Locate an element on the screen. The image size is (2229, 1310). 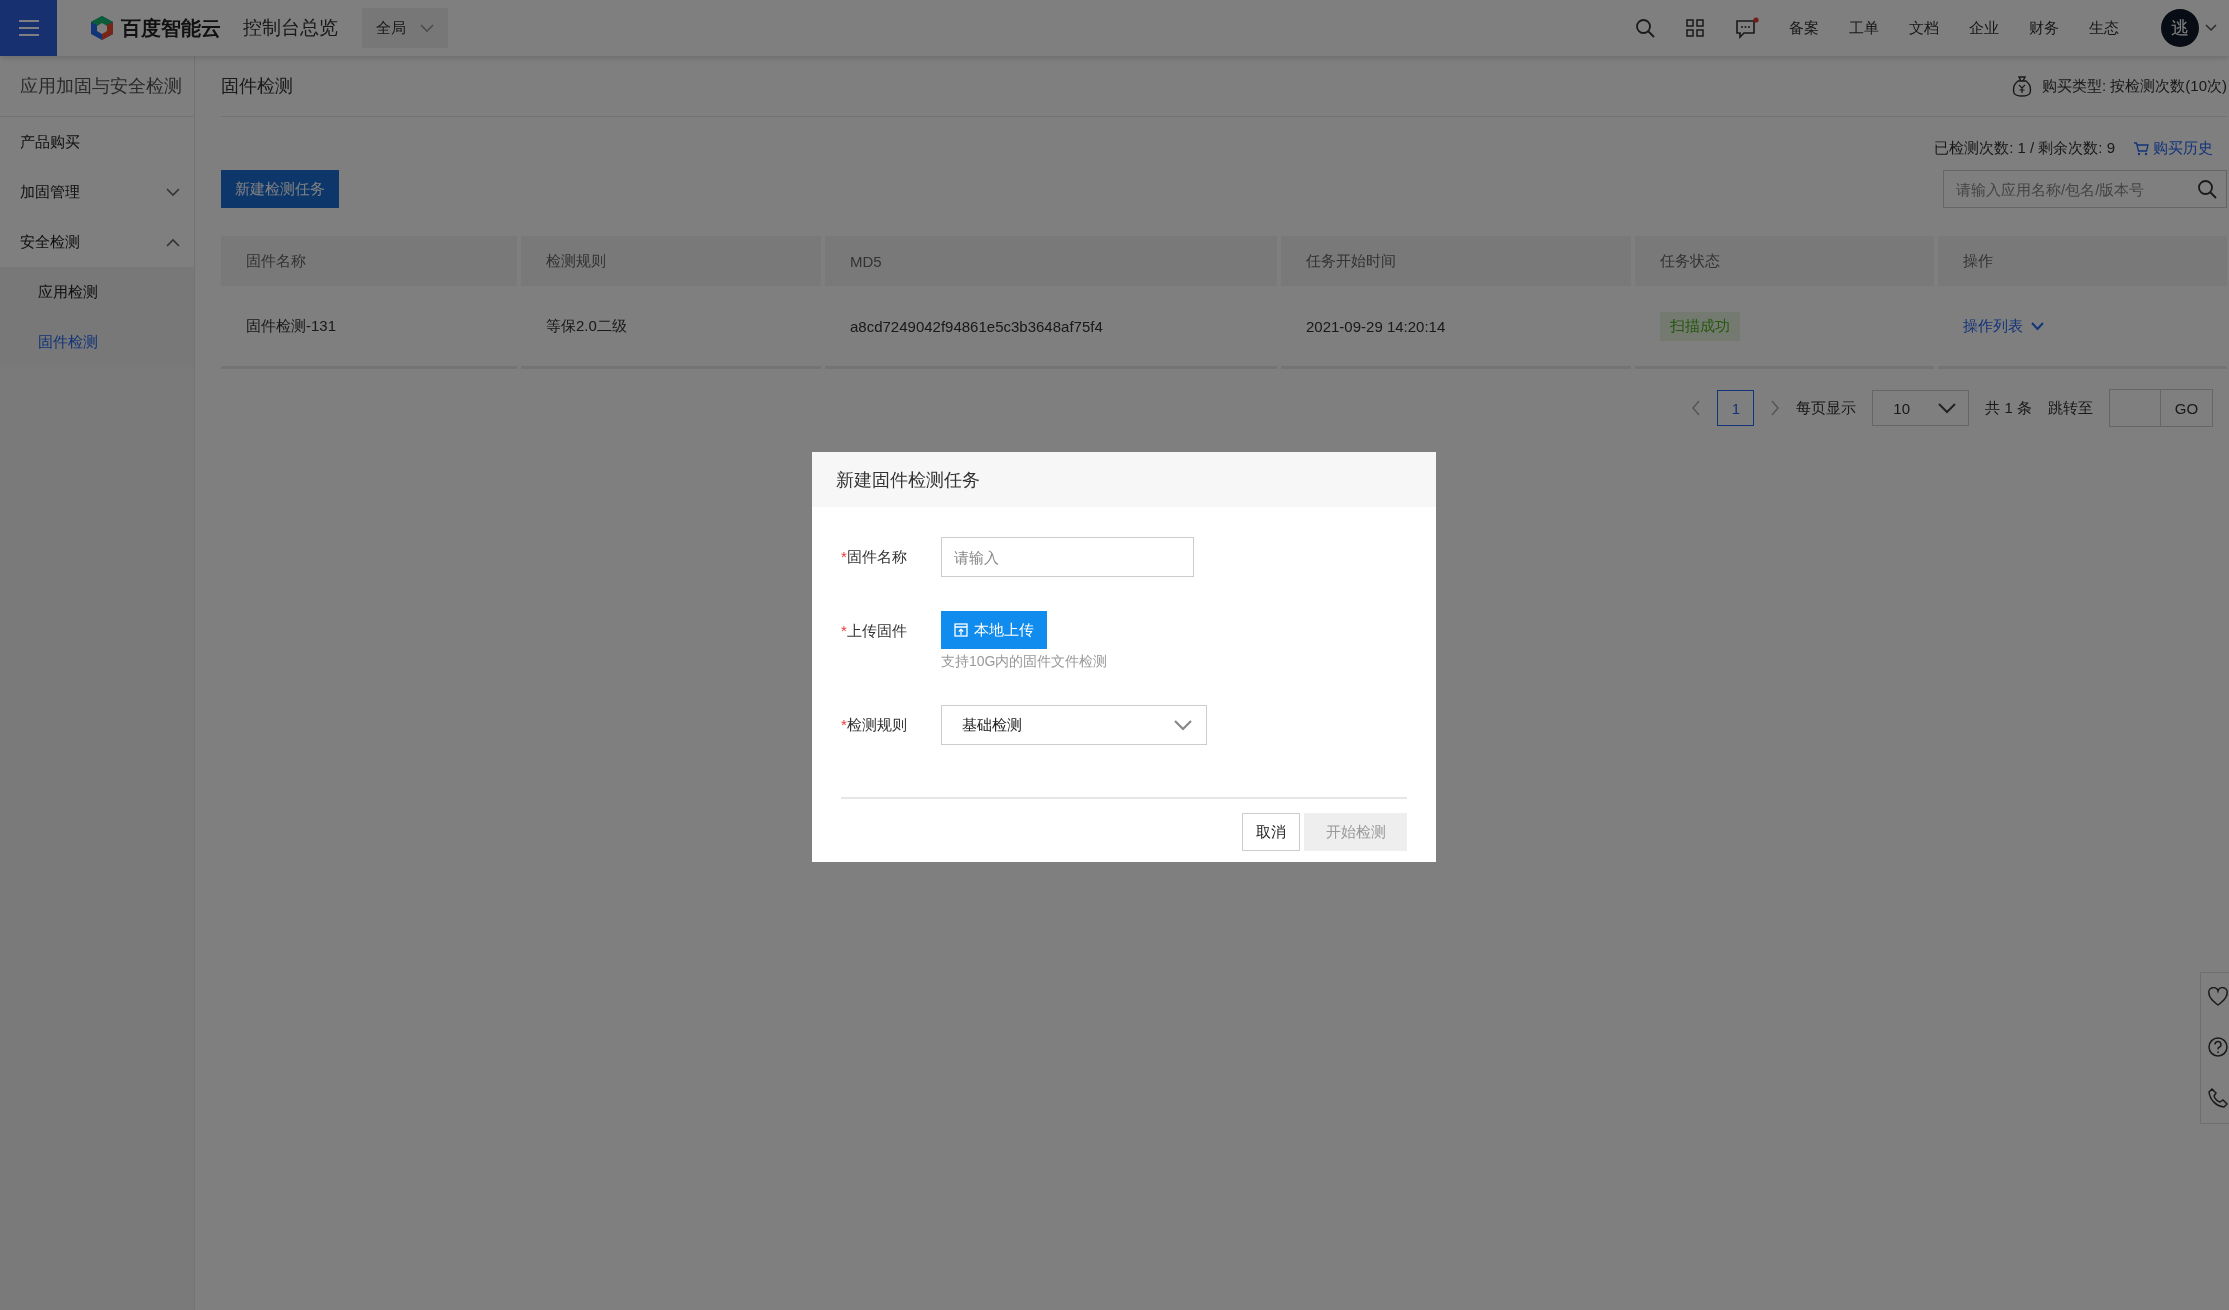
money-bag-icon is located at coordinates (2022, 86).